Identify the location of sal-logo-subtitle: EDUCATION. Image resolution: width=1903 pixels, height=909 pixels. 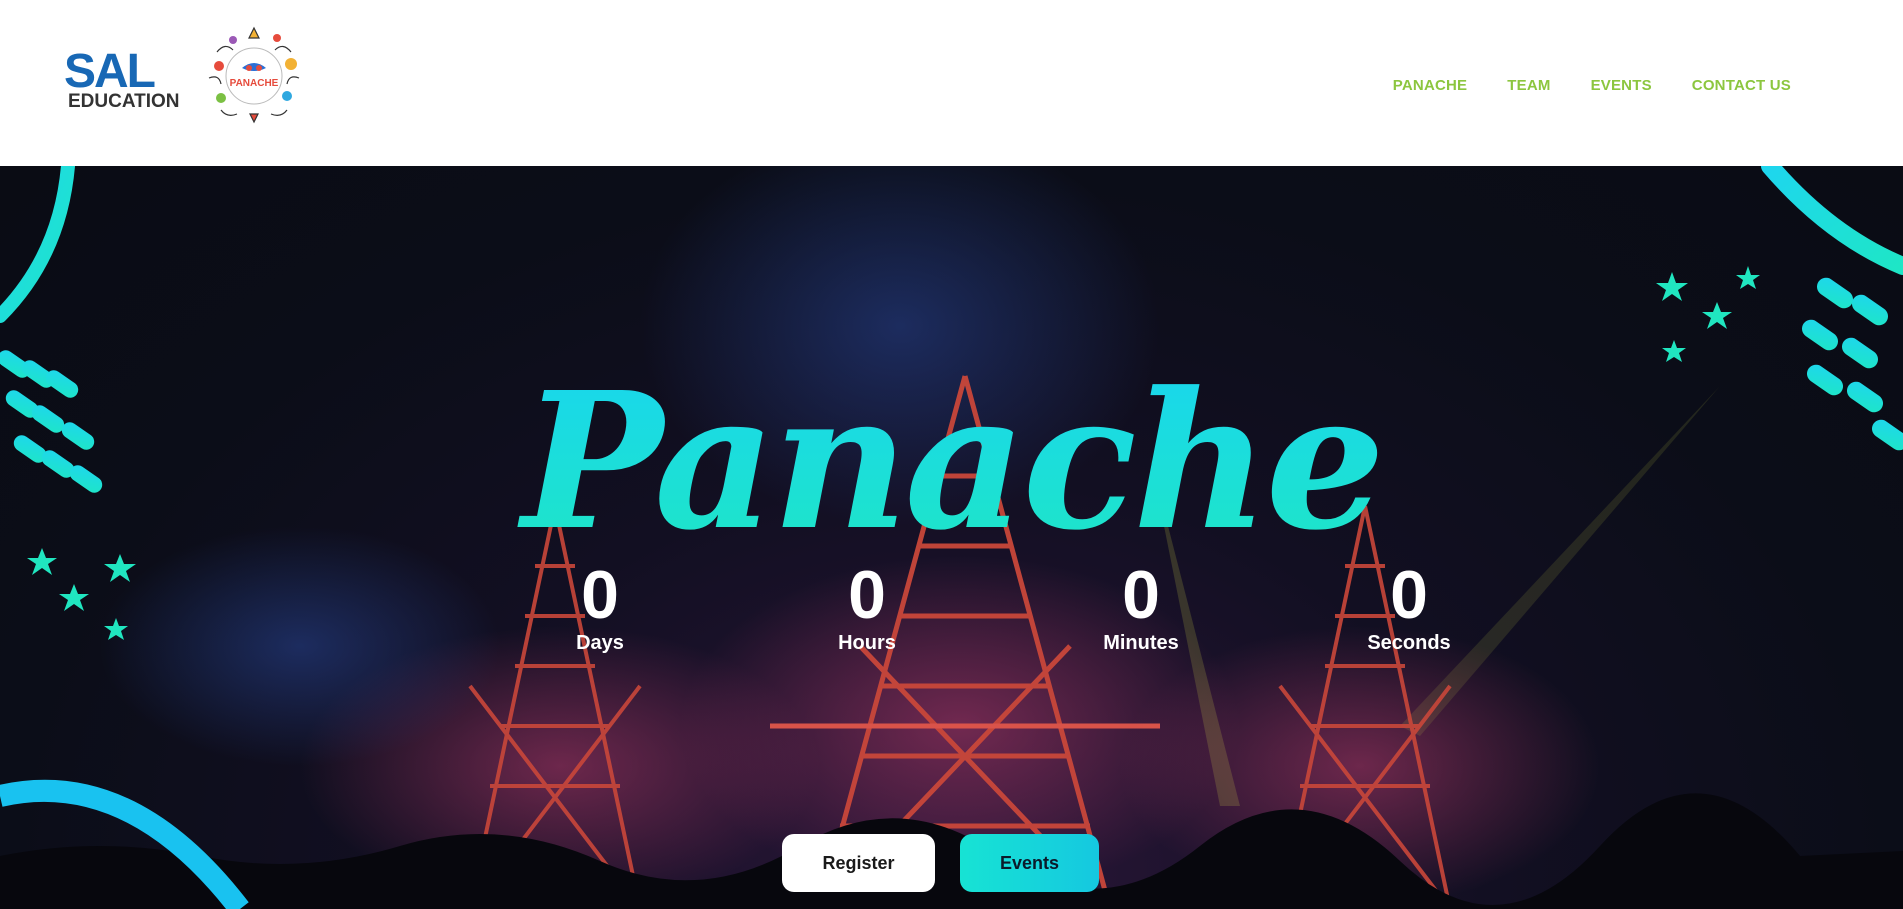
(124, 101).